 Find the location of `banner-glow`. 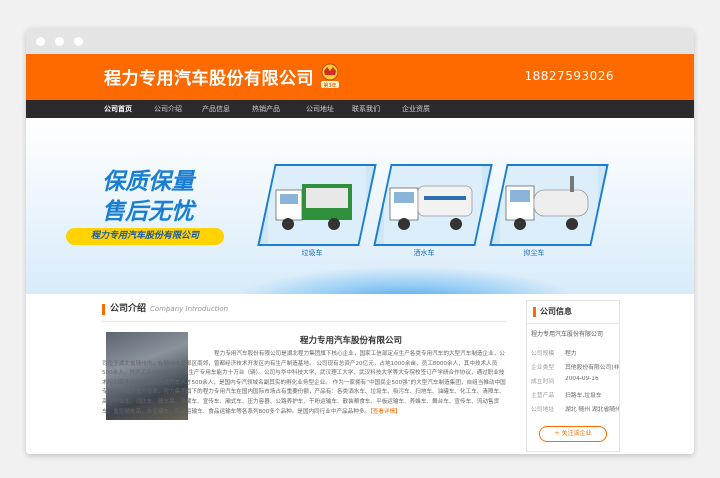

banner-glow is located at coordinates (406, 280).